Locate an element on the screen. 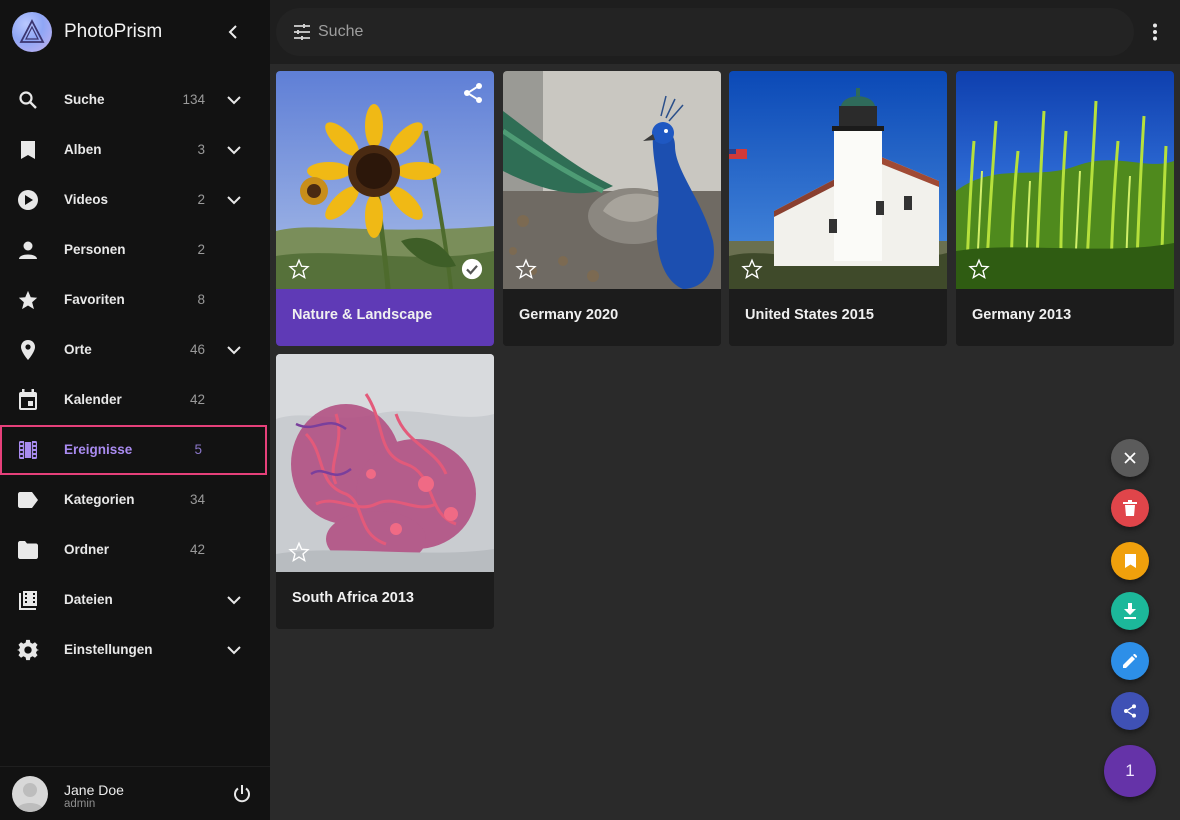 The image size is (1180, 820). sidebar-item-personen: Personen 2 is located at coordinates (135, 250).